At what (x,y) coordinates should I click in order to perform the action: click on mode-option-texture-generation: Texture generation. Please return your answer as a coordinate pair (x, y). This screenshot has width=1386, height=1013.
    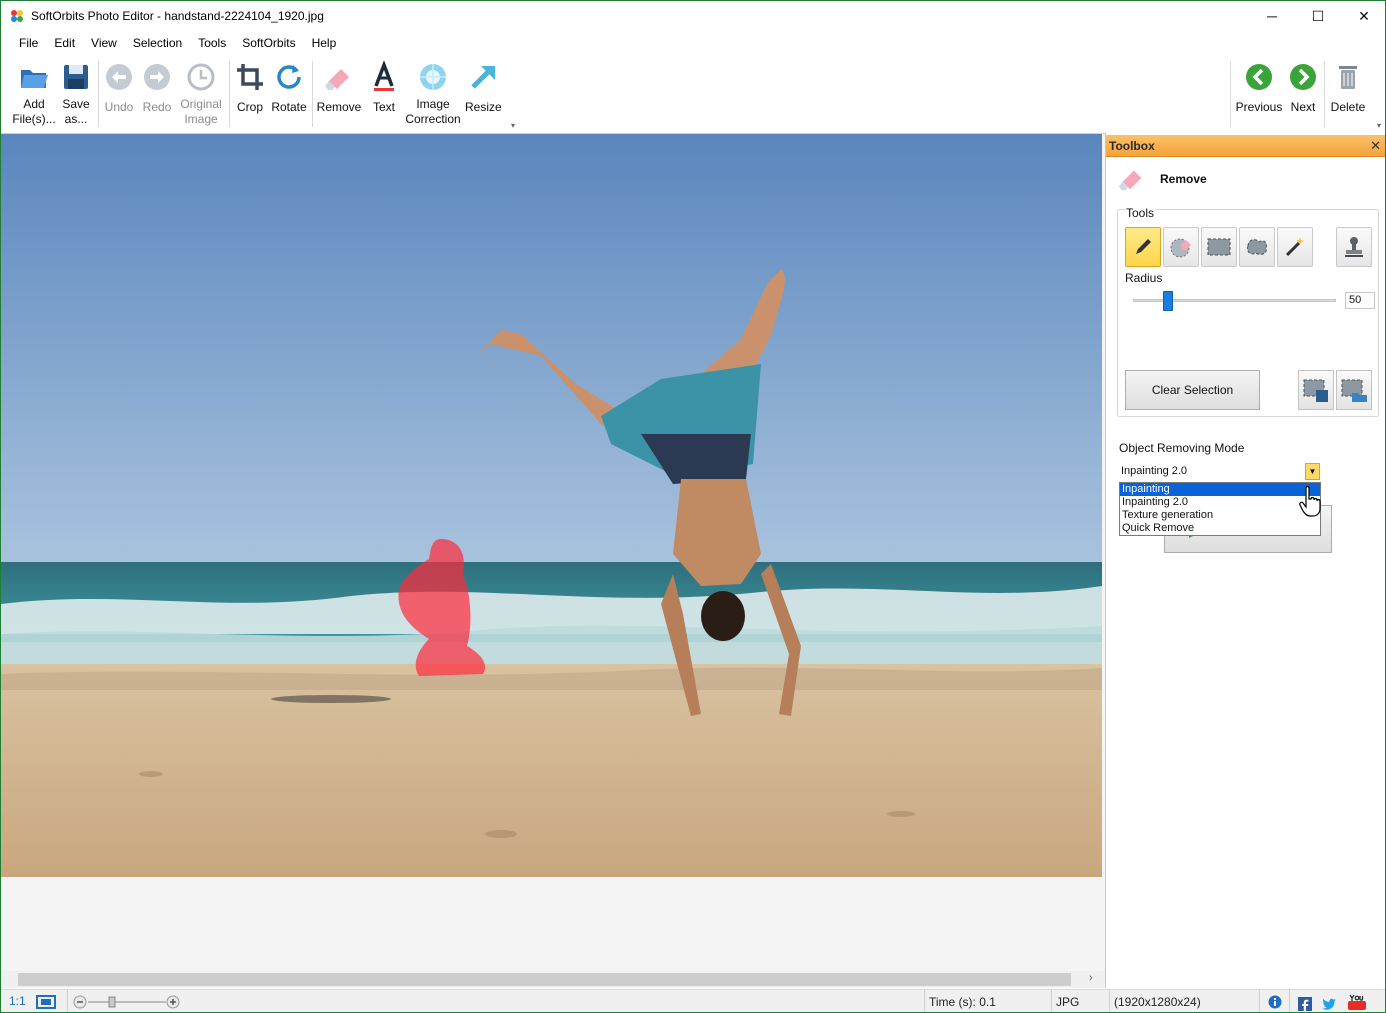
    Looking at the image, I should click on (1220, 515).